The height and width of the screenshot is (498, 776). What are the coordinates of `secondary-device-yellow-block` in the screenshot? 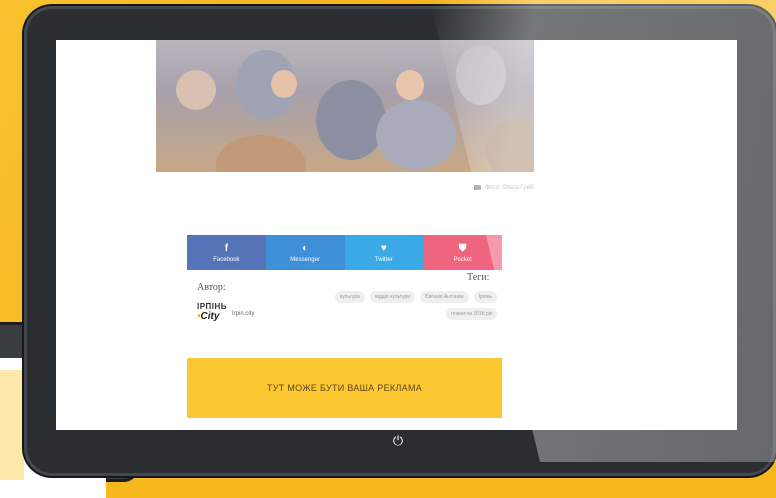 It's located at (12, 425).